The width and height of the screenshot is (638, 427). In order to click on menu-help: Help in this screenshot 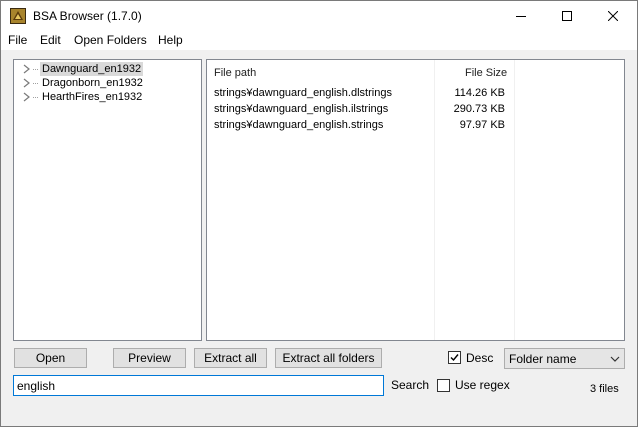, I will do `click(170, 40)`.